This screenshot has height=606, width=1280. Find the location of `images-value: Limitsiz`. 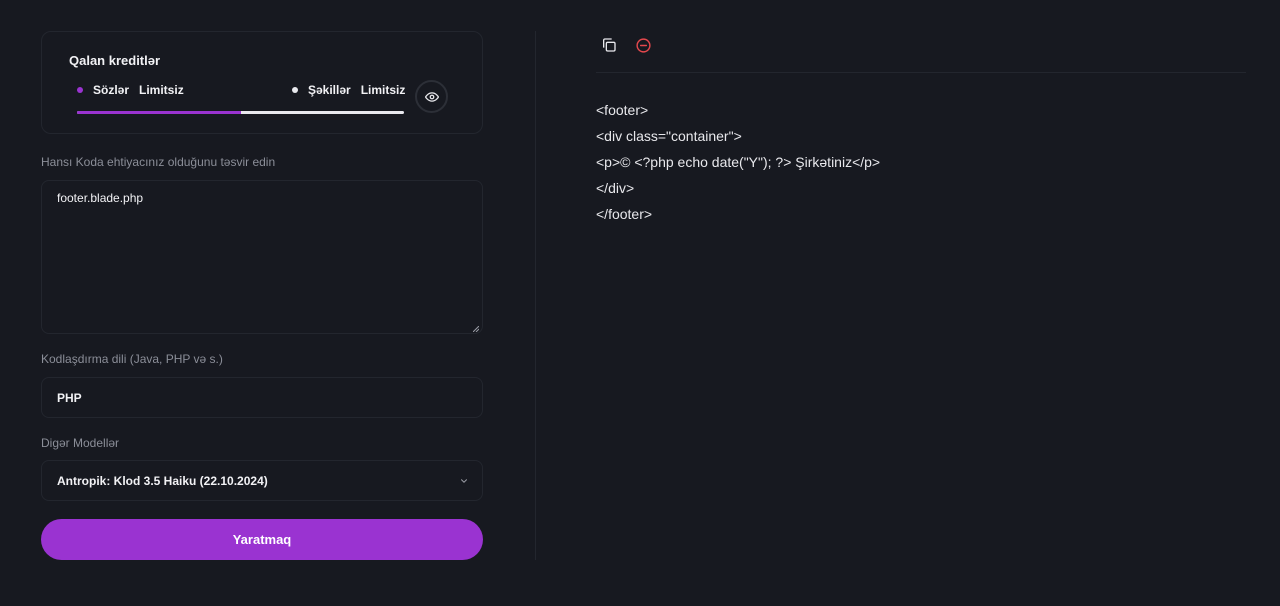

images-value: Limitsiz is located at coordinates (383, 90).